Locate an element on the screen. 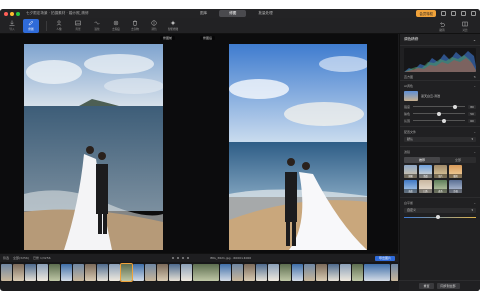  profile-select: 默认 ▾ is located at coordinates (440, 139).